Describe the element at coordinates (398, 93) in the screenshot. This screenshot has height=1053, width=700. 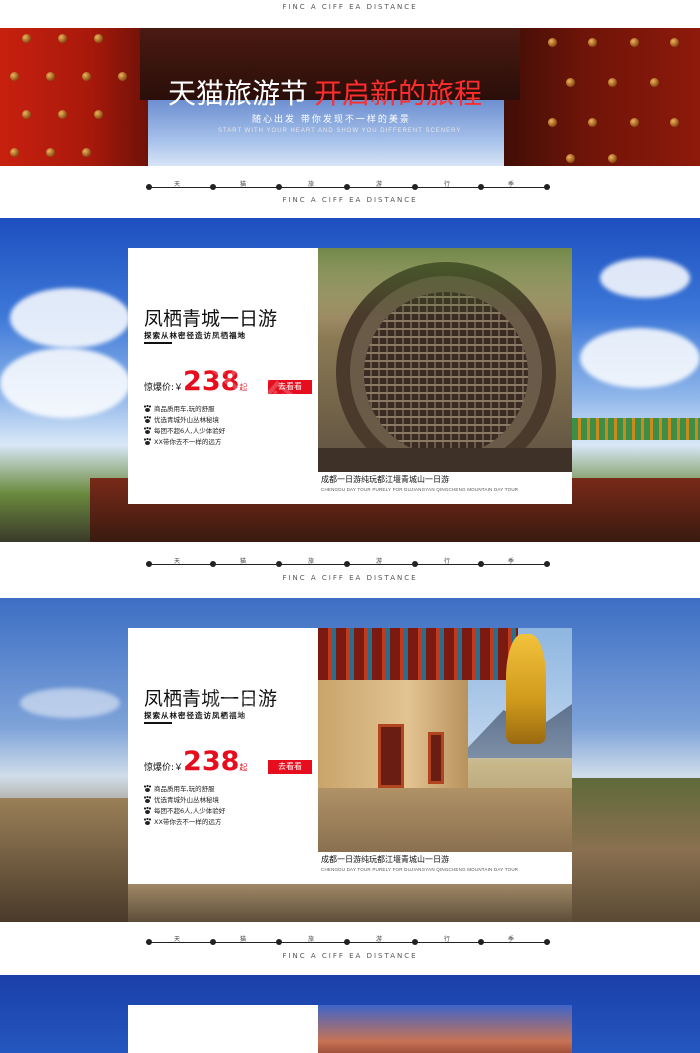
I see `hero-title-part2: 开启新的旅程` at that location.